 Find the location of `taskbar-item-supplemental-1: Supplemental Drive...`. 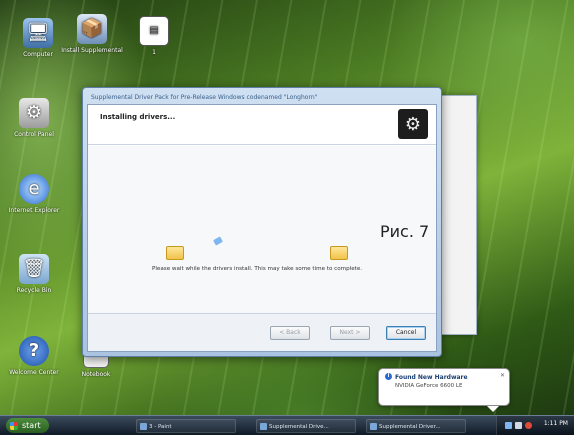

taskbar-item-supplemental-1: Supplemental Drive... is located at coordinates (306, 426).